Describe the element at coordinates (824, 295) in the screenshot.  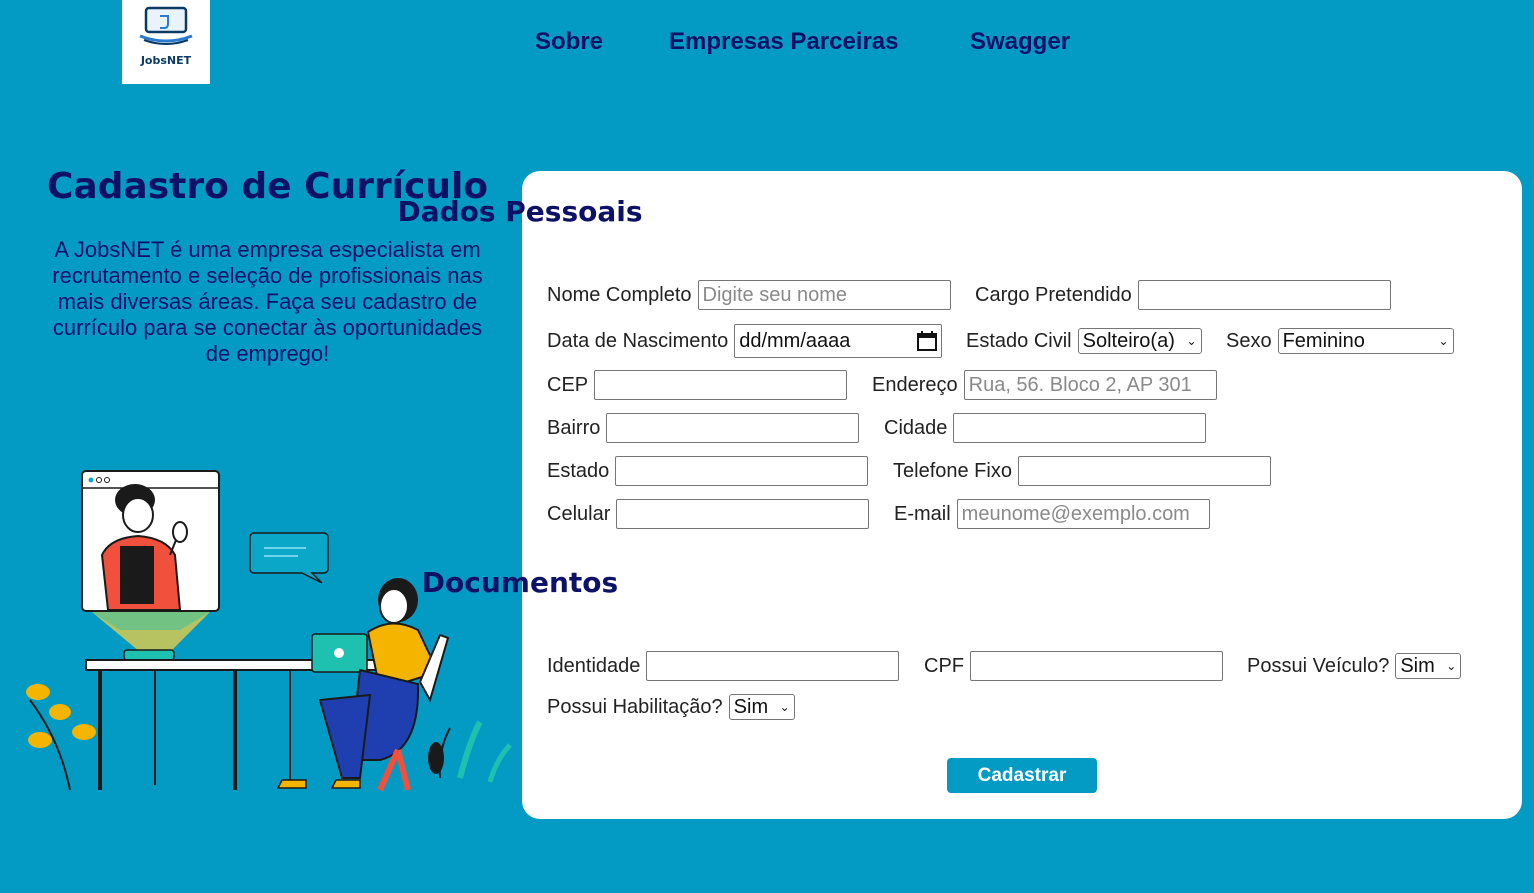
I see `full-name-input: Digite seu nome` at that location.